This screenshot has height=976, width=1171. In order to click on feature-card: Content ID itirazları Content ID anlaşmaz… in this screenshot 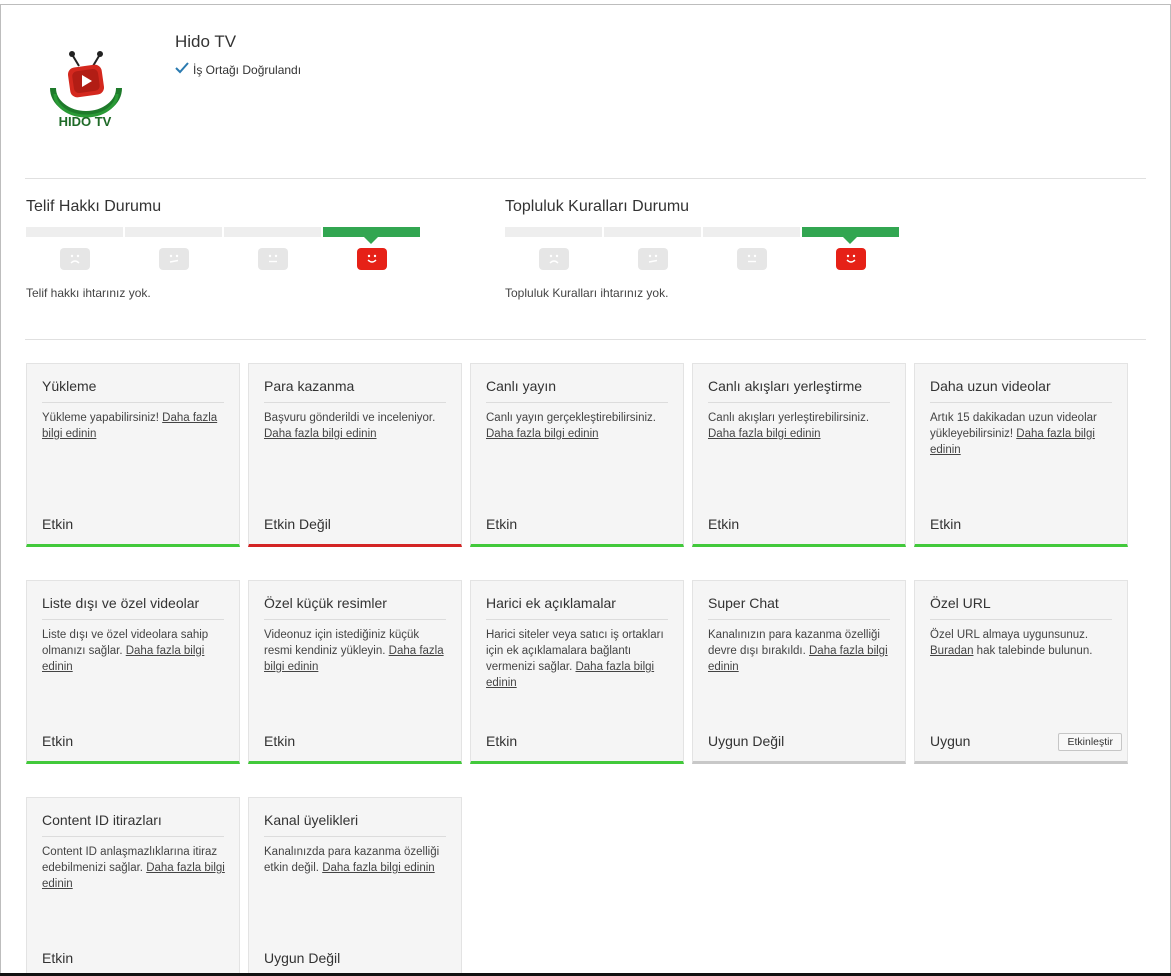, I will do `click(133, 886)`.